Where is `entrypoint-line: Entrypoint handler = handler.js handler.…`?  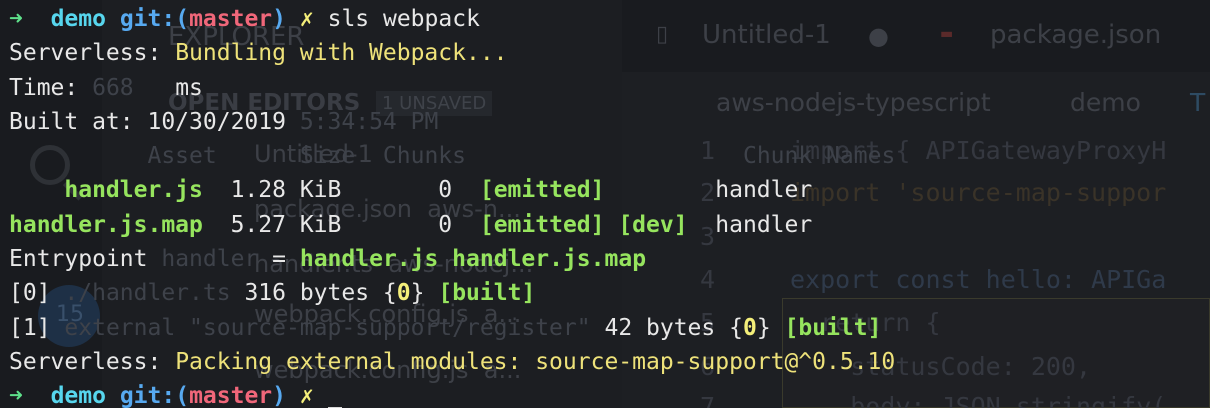
entrypoint-line: Entrypoint handler = handler.js handler.… is located at coordinates (609, 259).